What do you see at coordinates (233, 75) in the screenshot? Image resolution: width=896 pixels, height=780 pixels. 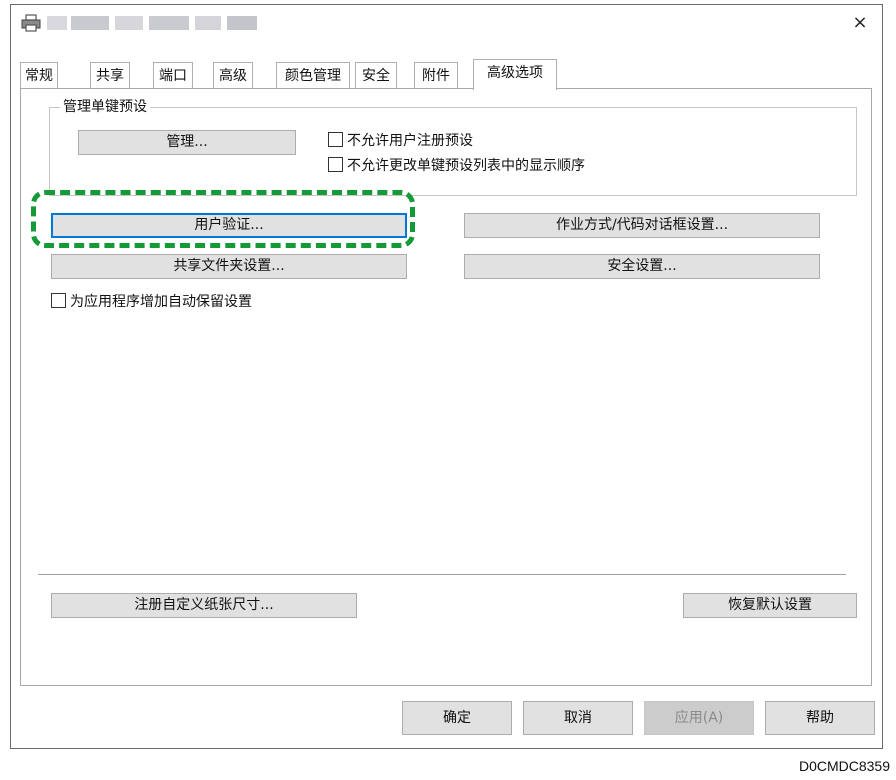 I see `tab-advanced: 高级` at bounding box center [233, 75].